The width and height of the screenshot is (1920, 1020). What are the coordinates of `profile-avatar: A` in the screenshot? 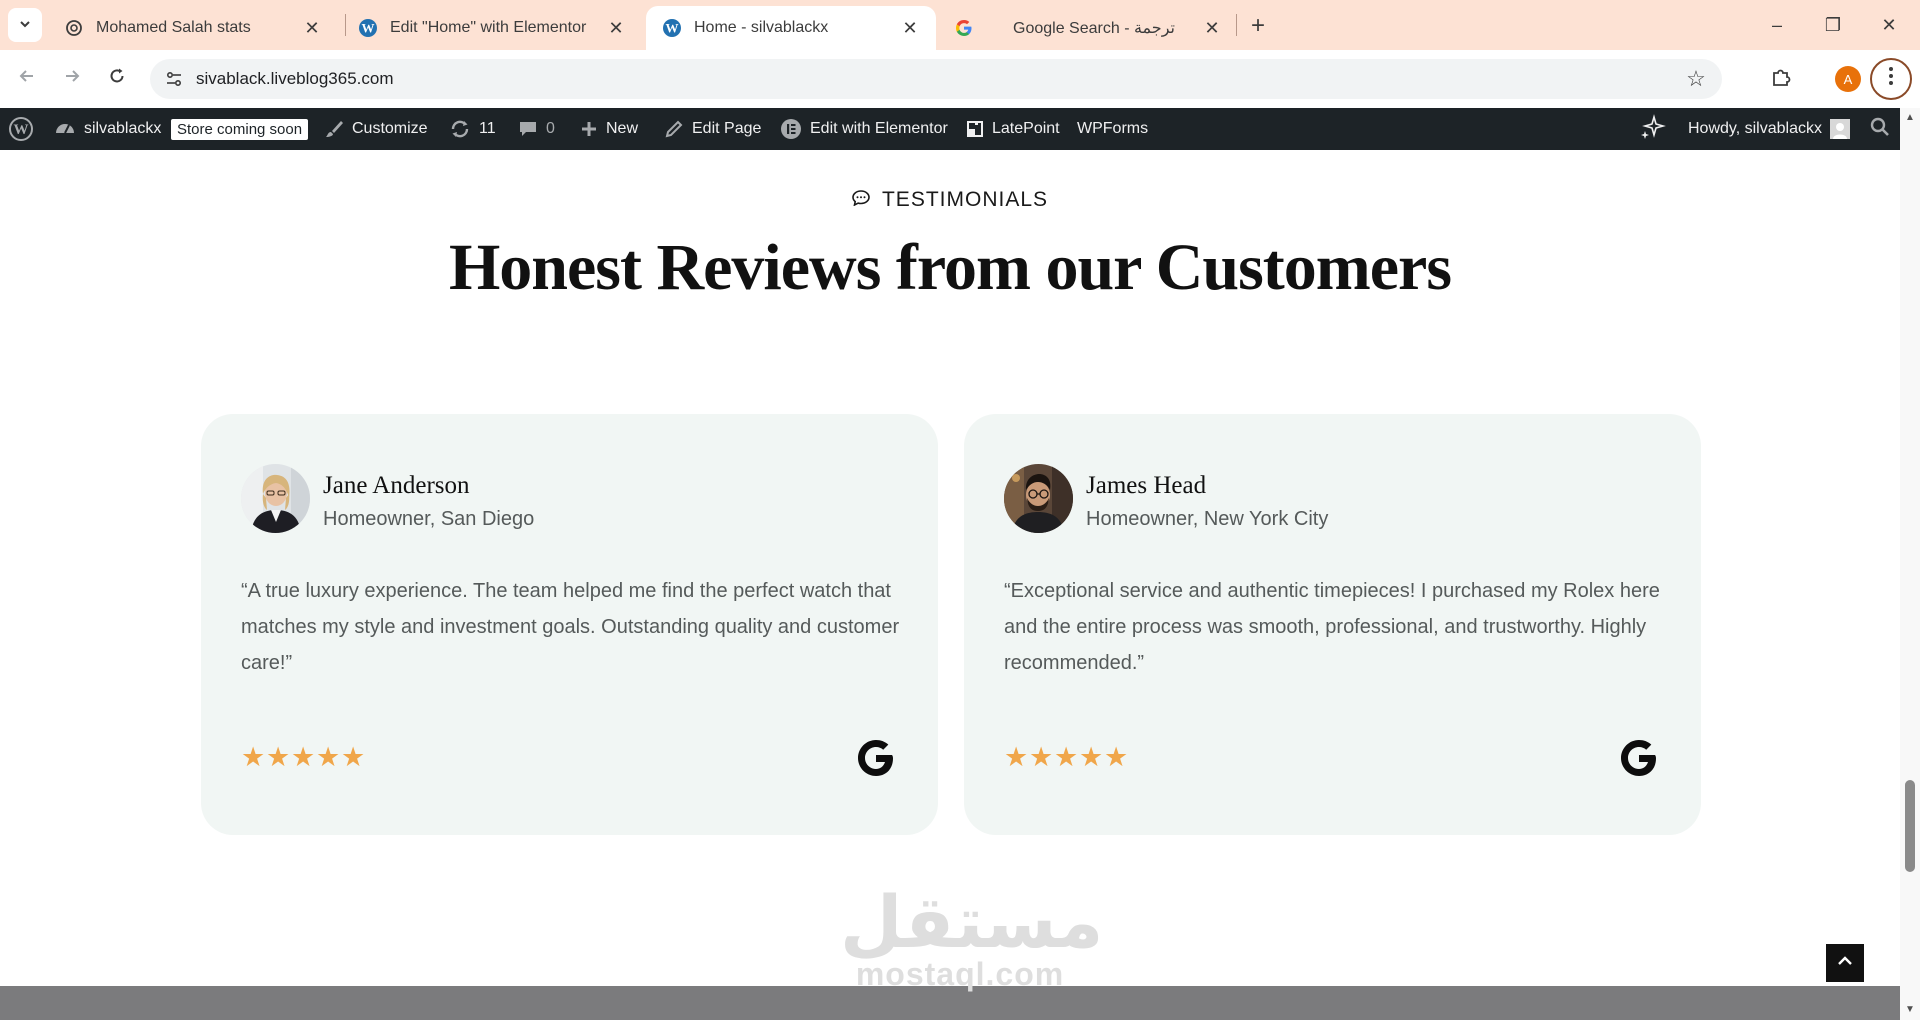 It's located at (1848, 79).